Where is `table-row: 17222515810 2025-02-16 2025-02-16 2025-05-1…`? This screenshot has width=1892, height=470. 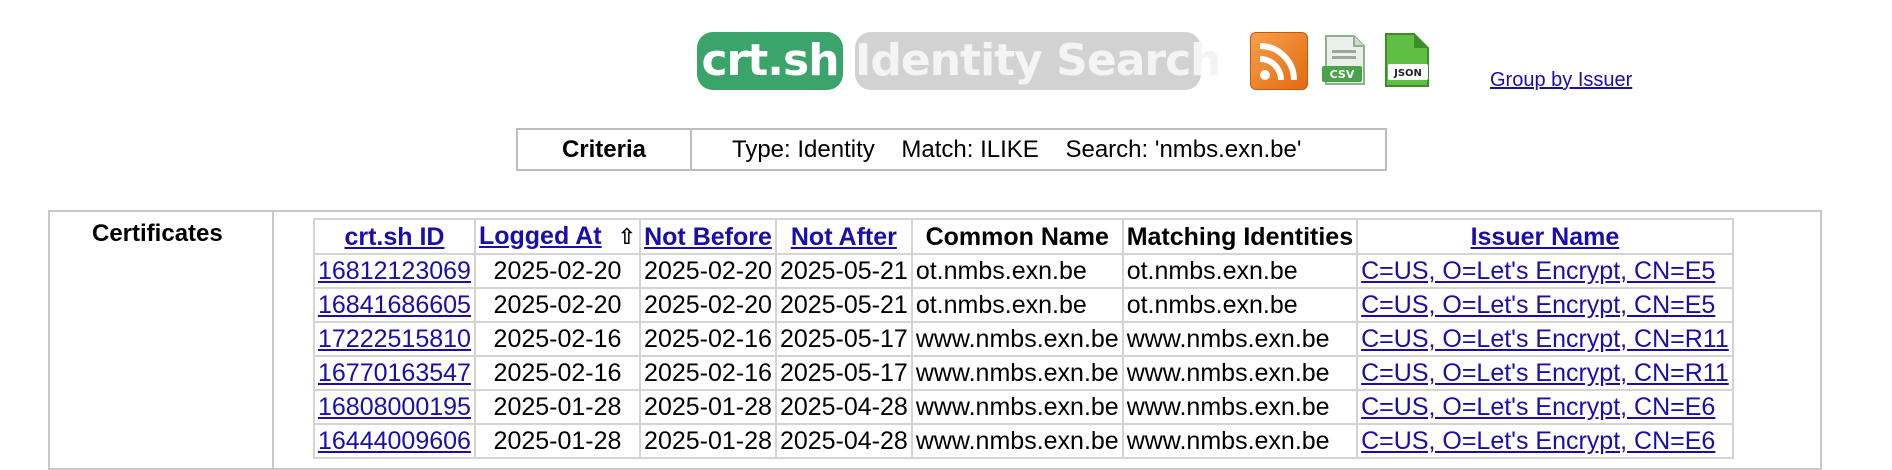 table-row: 17222515810 2025-02-16 2025-02-16 2025-05-1… is located at coordinates (1023, 339).